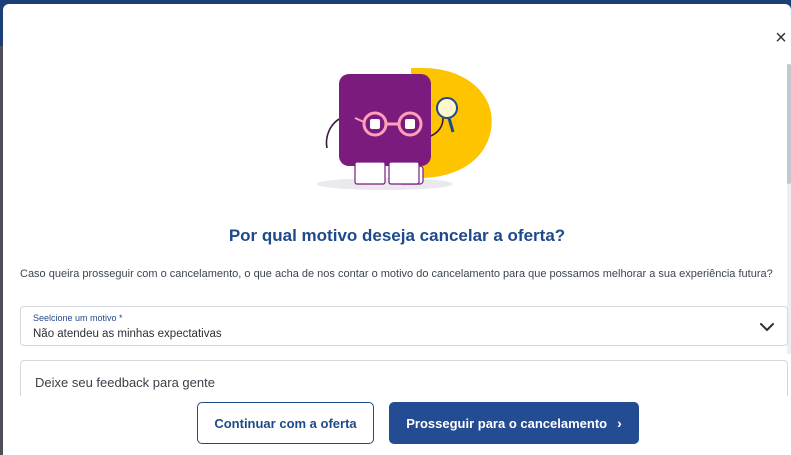 The image size is (791, 455). I want to click on reason-select-label: Seelcione um motivo *, so click(78, 318).